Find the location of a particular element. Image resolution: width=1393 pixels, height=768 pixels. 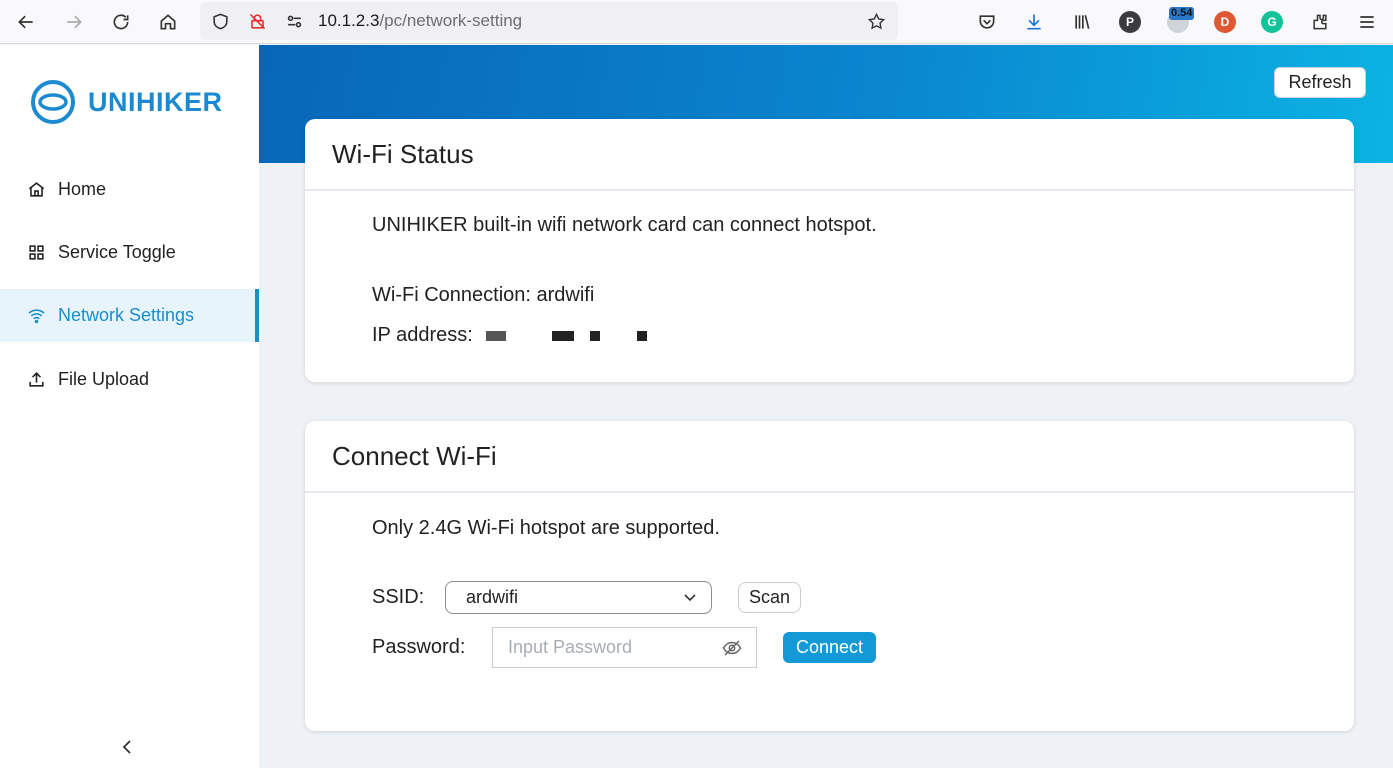

chevron-left-icon is located at coordinates (126, 747).